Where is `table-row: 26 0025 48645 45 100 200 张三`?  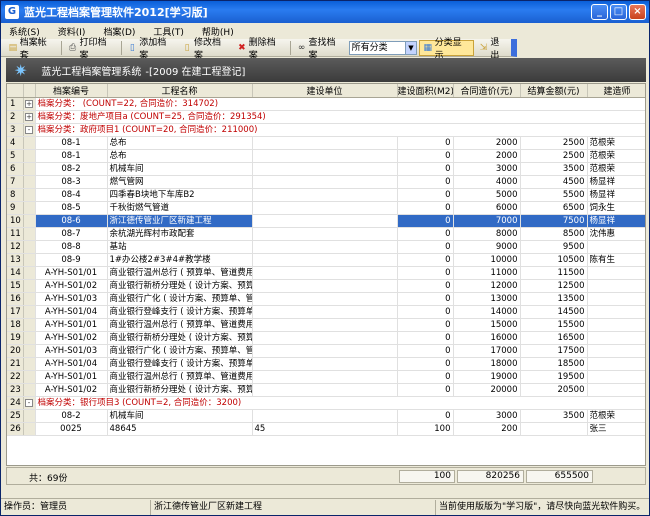 table-row: 26 0025 48645 45 100 200 张三 is located at coordinates (326, 429).